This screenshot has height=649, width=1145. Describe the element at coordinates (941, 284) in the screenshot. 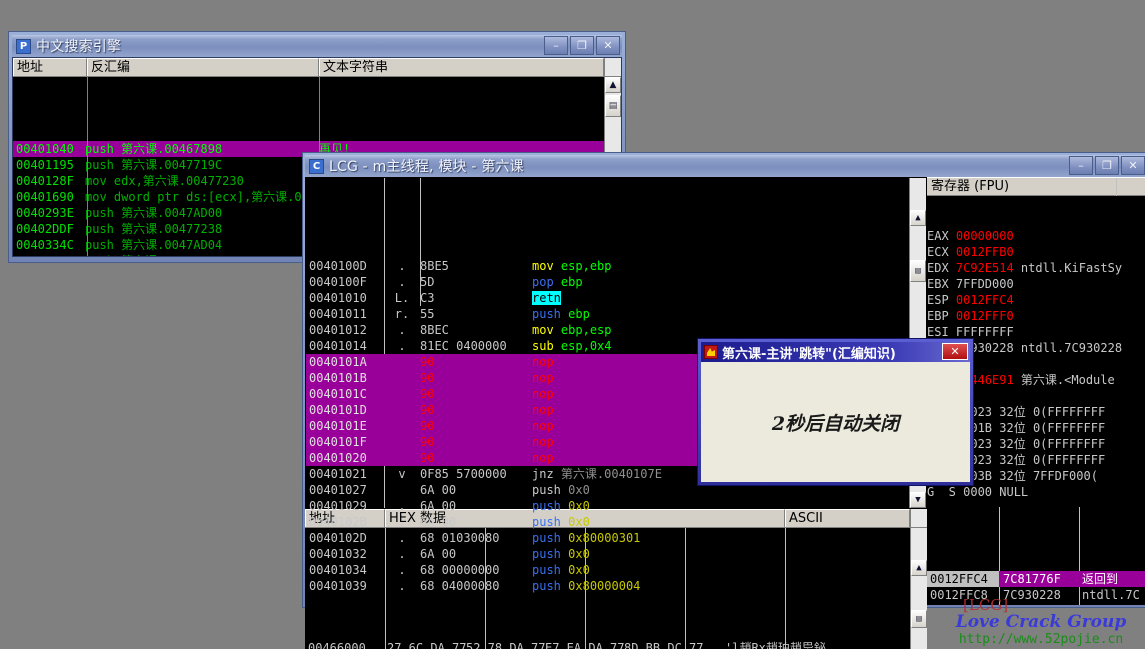

I see `register-name: EBX` at that location.